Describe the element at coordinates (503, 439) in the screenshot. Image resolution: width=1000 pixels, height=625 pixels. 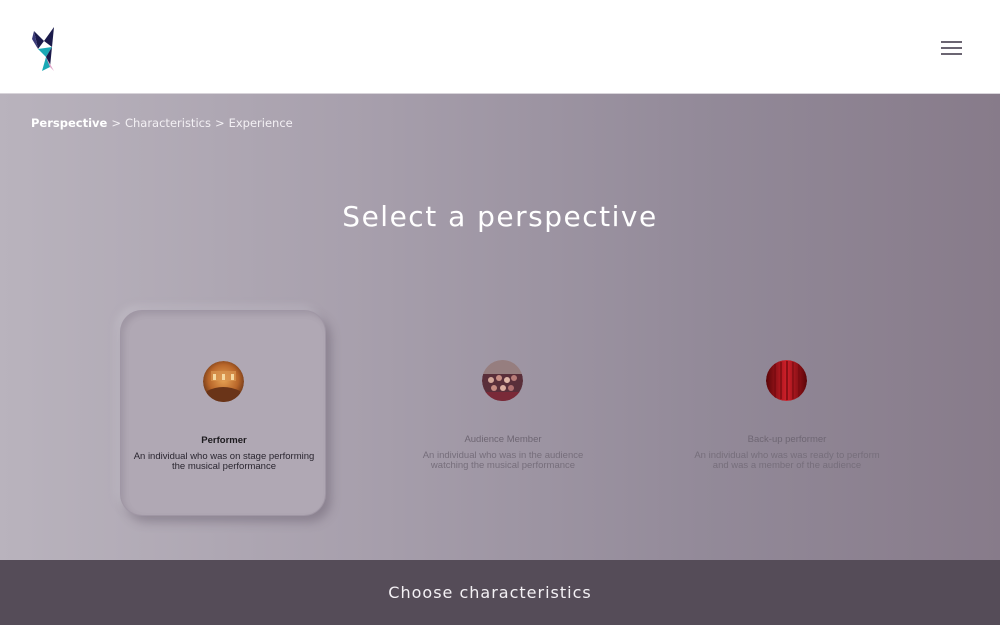
I see `card-title: Audience Member` at that location.